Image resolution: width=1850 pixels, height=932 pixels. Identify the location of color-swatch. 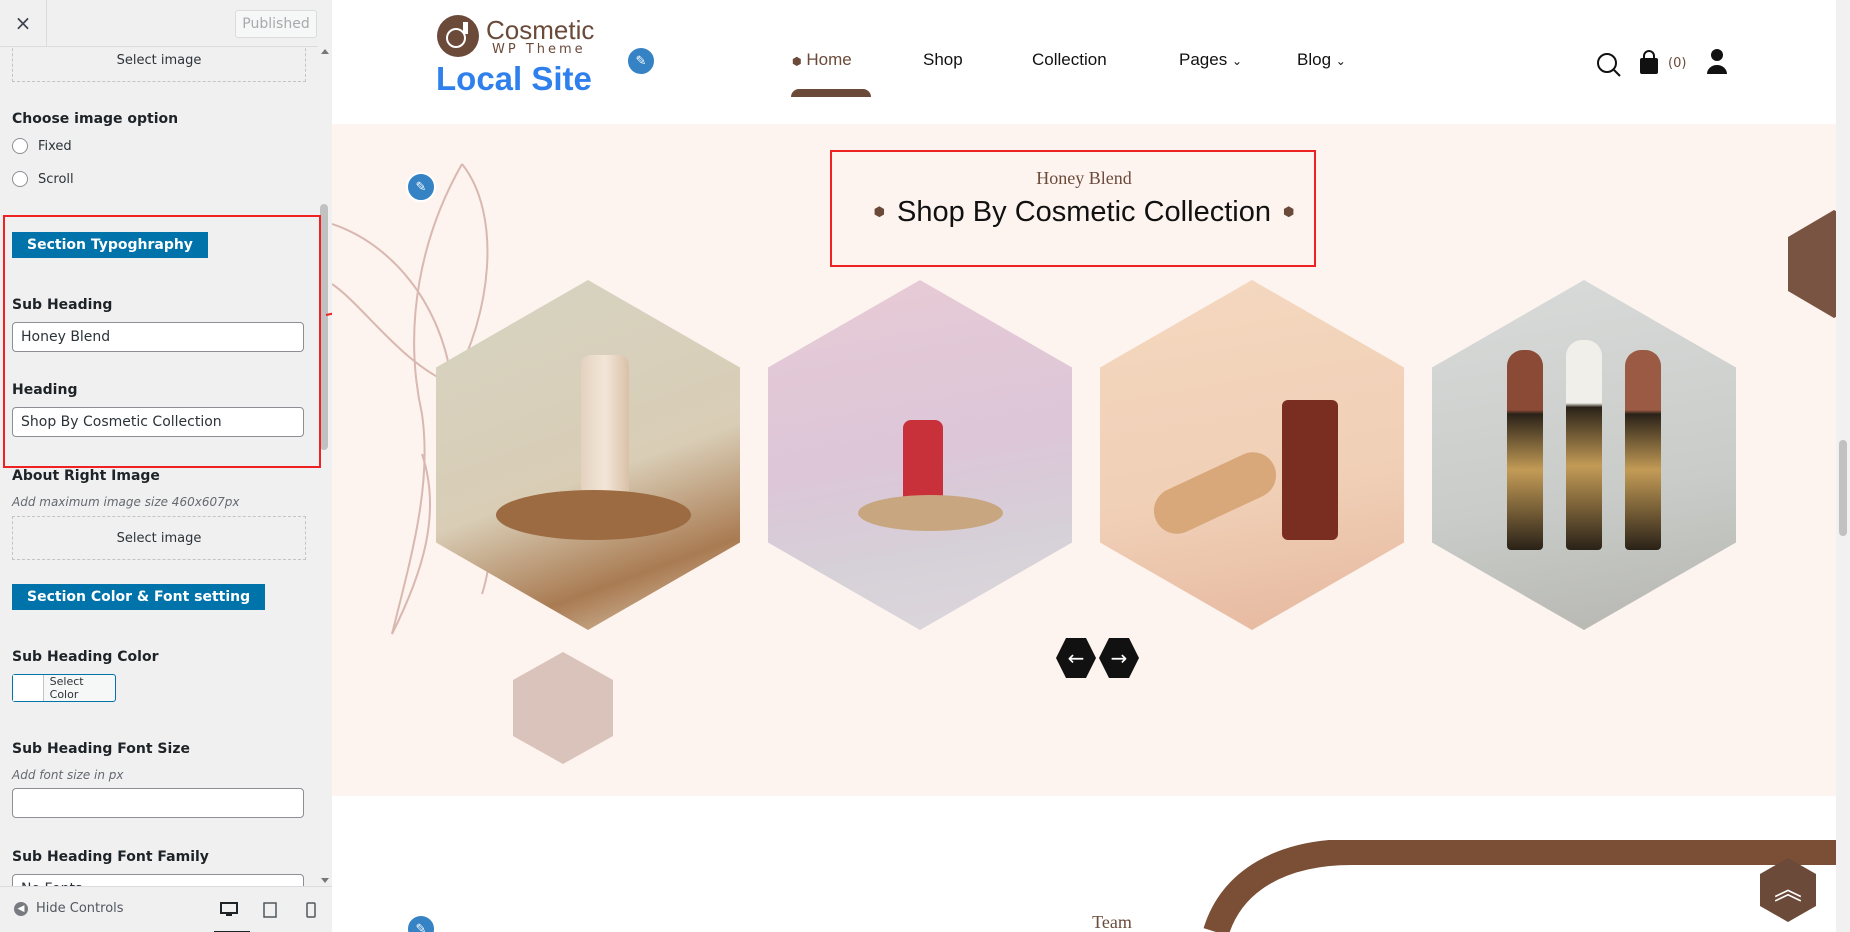
(28, 688).